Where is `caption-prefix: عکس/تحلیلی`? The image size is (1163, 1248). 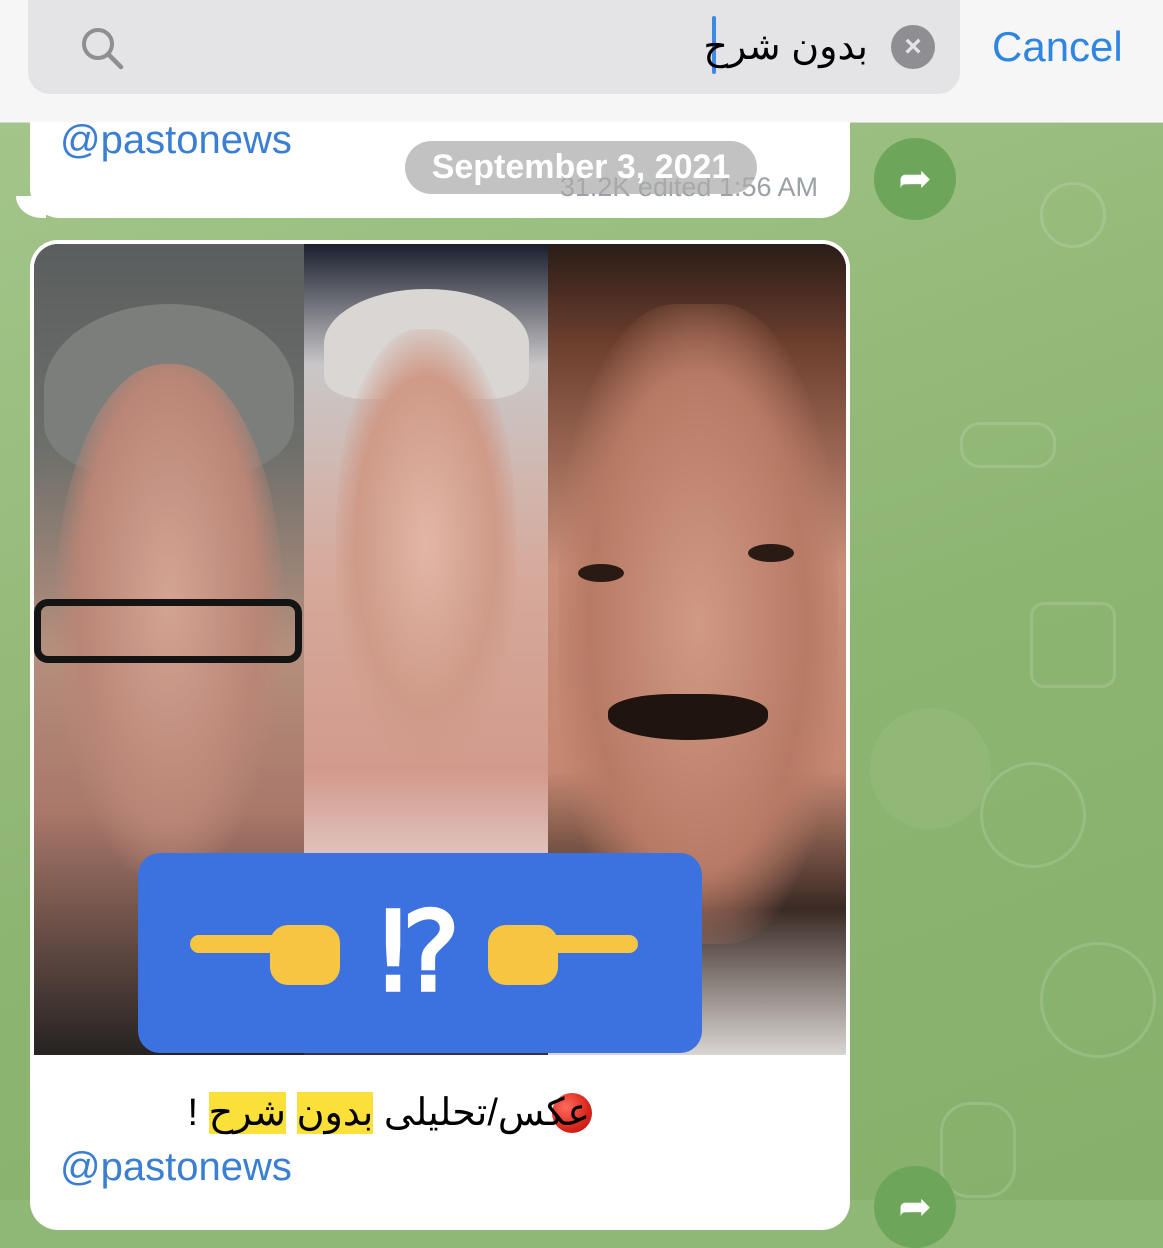 caption-prefix: عکس/تحلیلی is located at coordinates (486, 1113).